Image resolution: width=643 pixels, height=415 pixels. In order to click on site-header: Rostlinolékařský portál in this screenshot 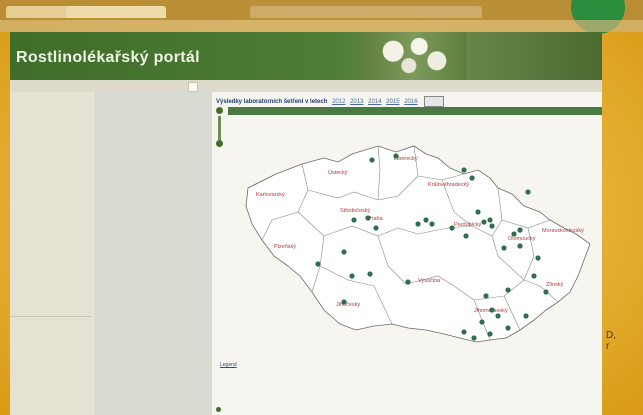, I will do `click(306, 56)`.